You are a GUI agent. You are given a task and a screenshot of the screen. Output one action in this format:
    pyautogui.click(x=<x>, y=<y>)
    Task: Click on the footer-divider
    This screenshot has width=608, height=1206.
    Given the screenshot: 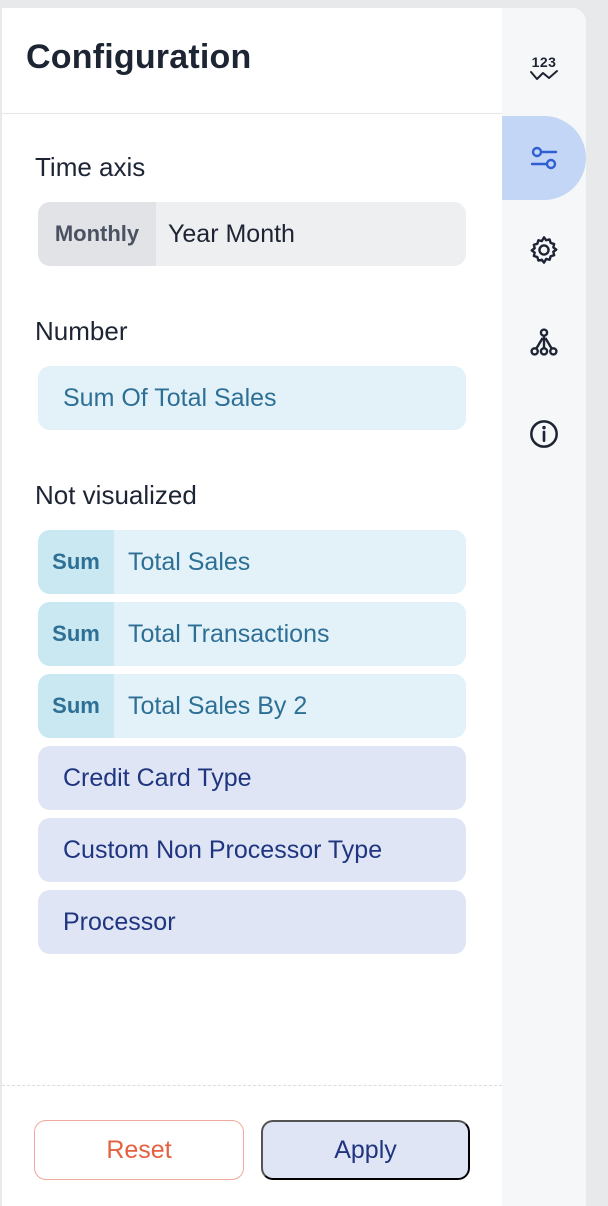 What is the action you would take?
    pyautogui.click(x=252, y=1085)
    